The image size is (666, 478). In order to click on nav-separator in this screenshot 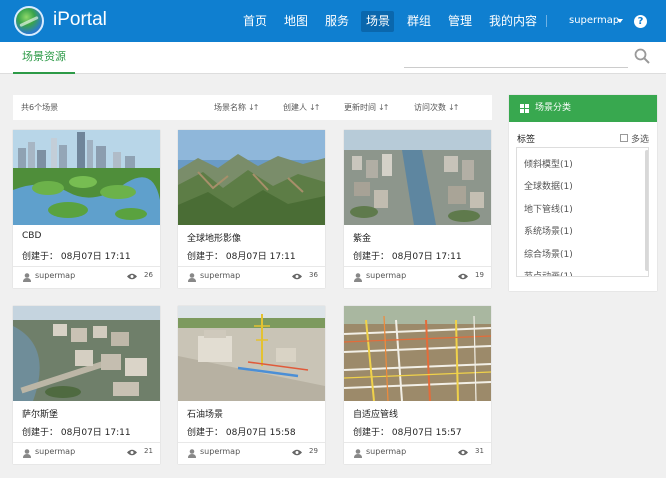, I will do `click(546, 21)`.